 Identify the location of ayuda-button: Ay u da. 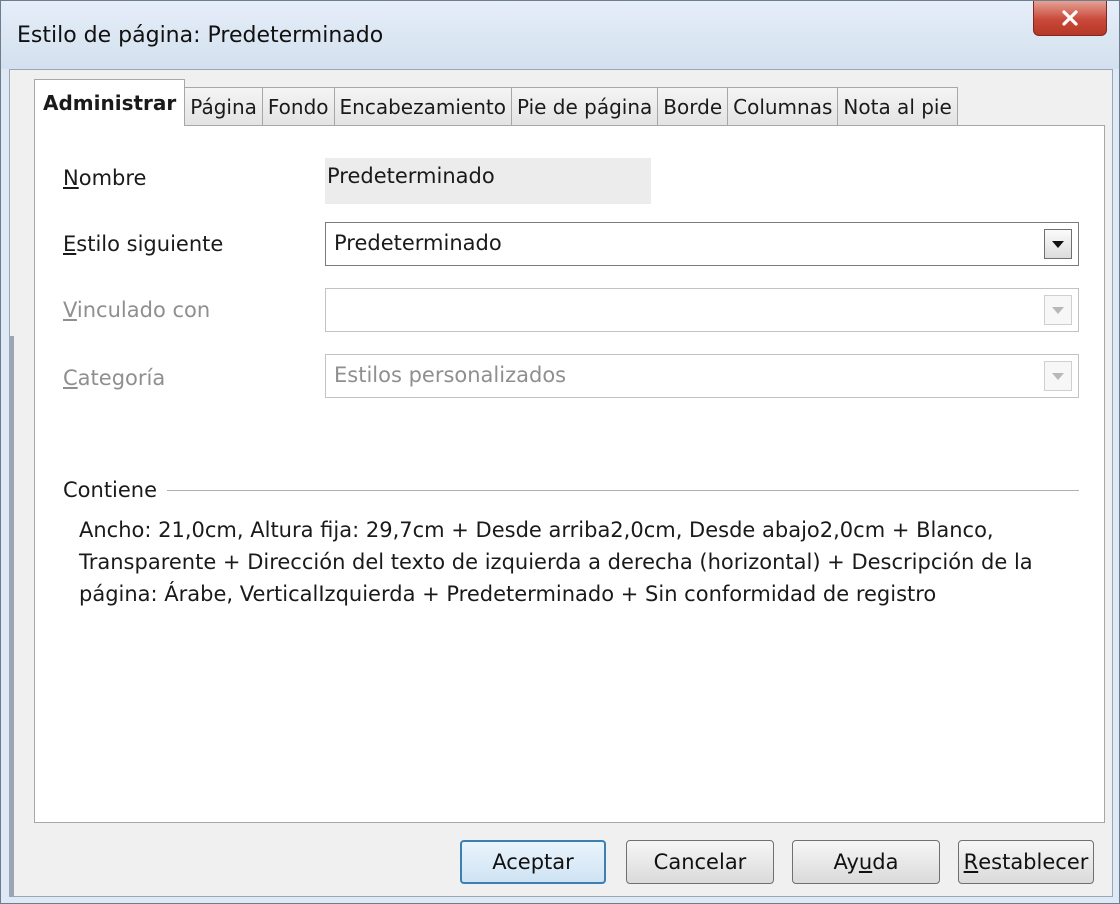
(866, 862).